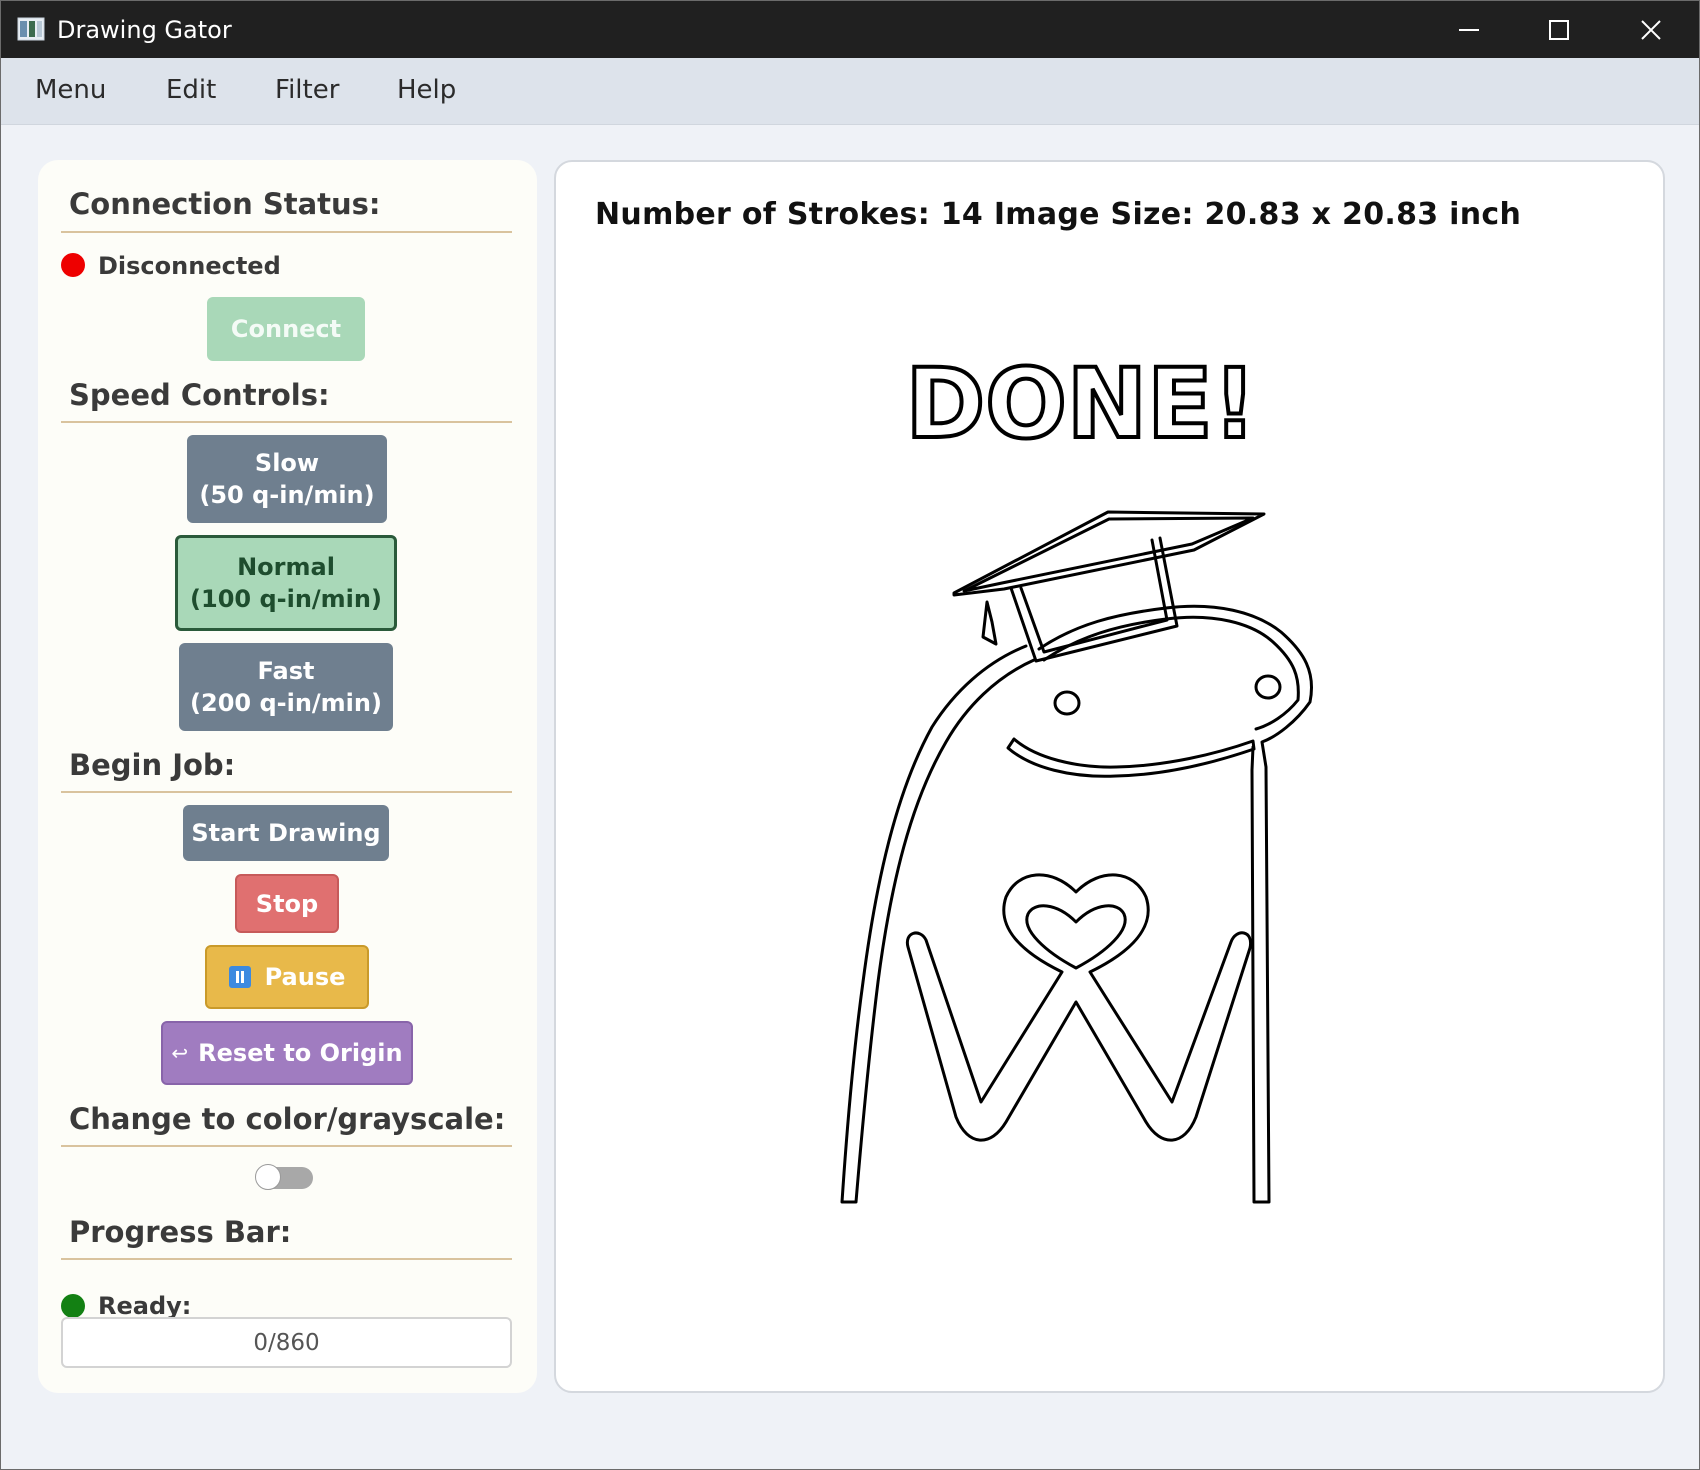 Image resolution: width=1700 pixels, height=1470 pixels. I want to click on minimize-icon, so click(1469, 29).